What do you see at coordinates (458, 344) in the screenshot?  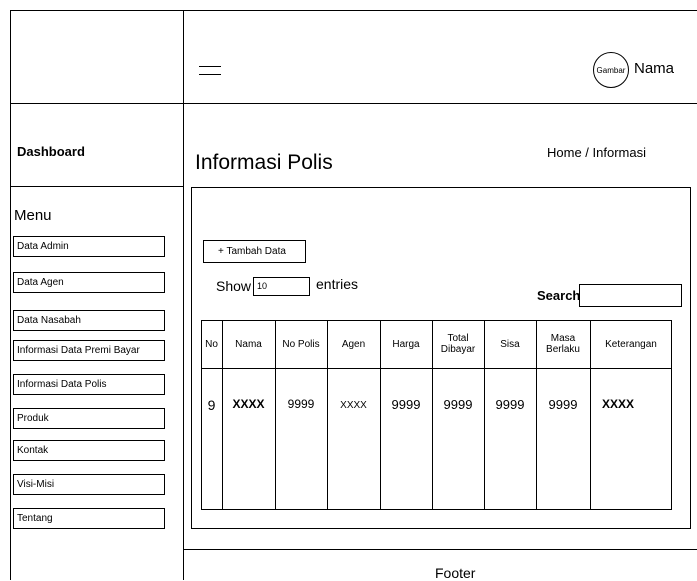 I see `column-header-total-dibayar: Total Dibayar` at bounding box center [458, 344].